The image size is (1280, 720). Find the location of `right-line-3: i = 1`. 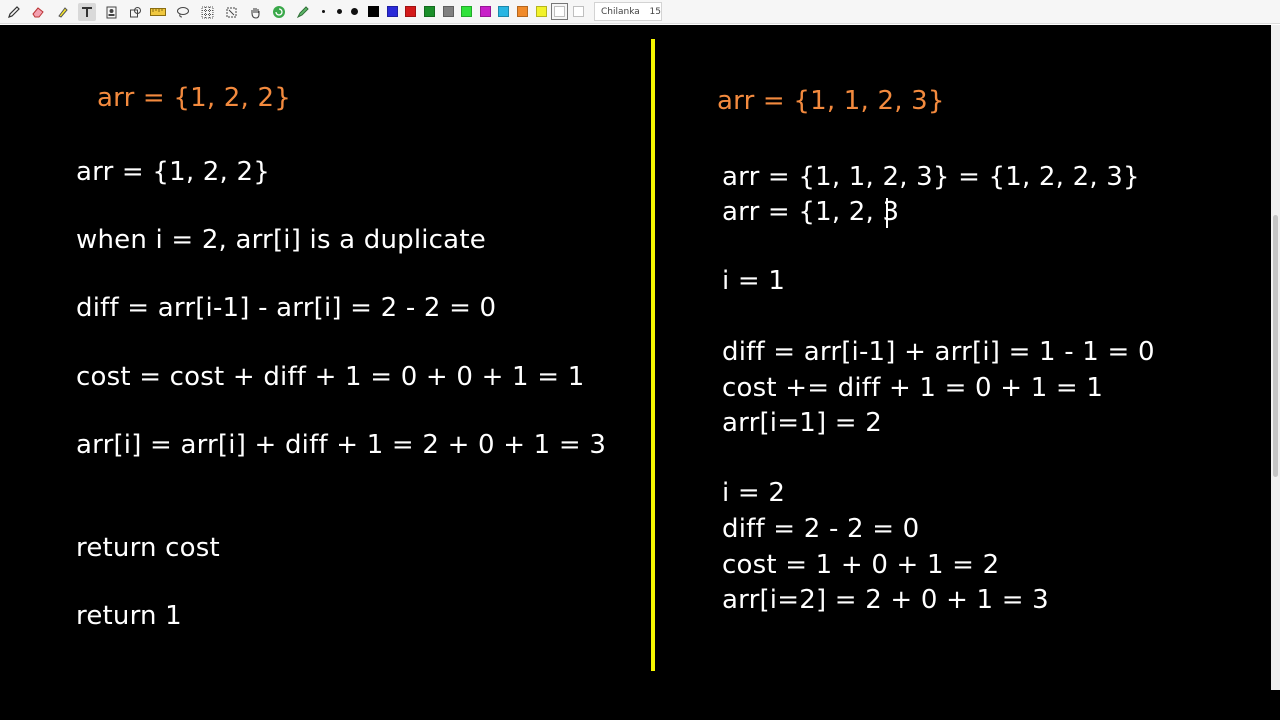

right-line-3: i = 1 is located at coordinates (754, 281).